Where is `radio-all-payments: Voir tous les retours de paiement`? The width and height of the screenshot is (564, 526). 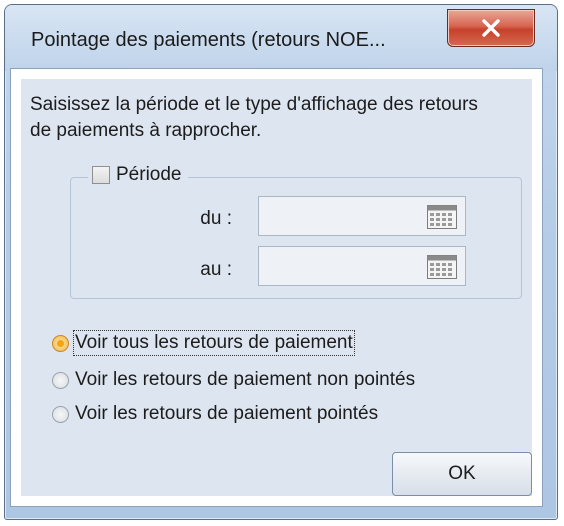
radio-all-payments: Voir tous les retours de paiement is located at coordinates (203, 343).